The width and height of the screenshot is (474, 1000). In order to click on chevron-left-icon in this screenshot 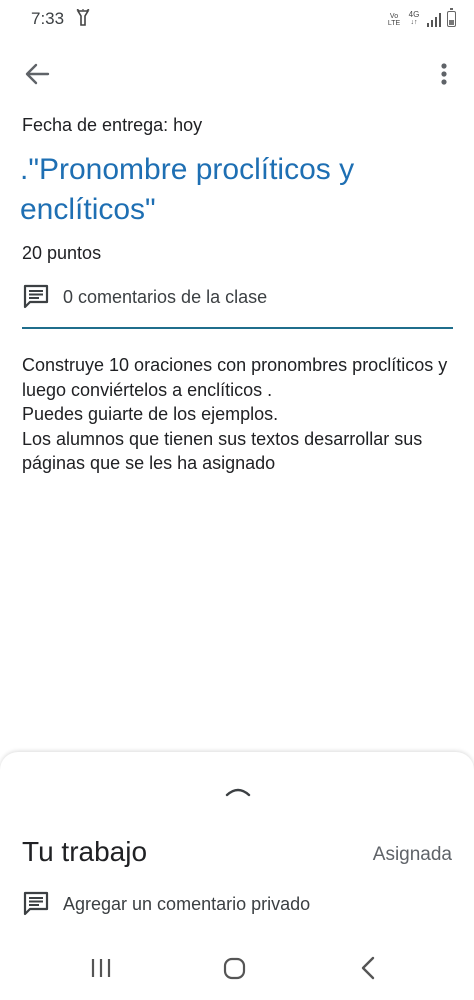, I will do `click(368, 968)`.